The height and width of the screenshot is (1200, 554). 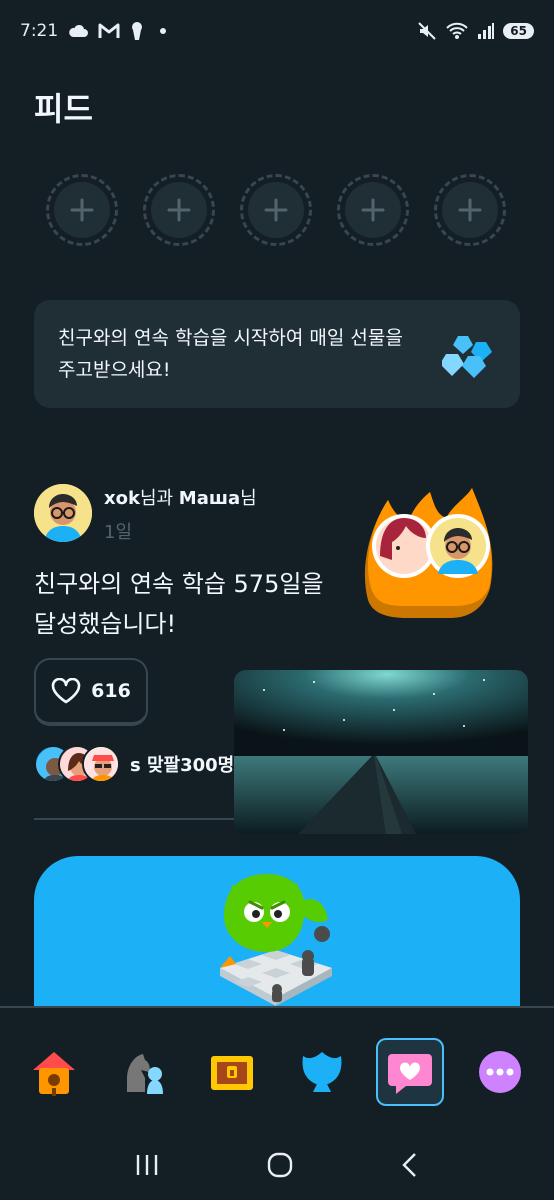 I want to click on friend-streak-slots, so click(x=276, y=211).